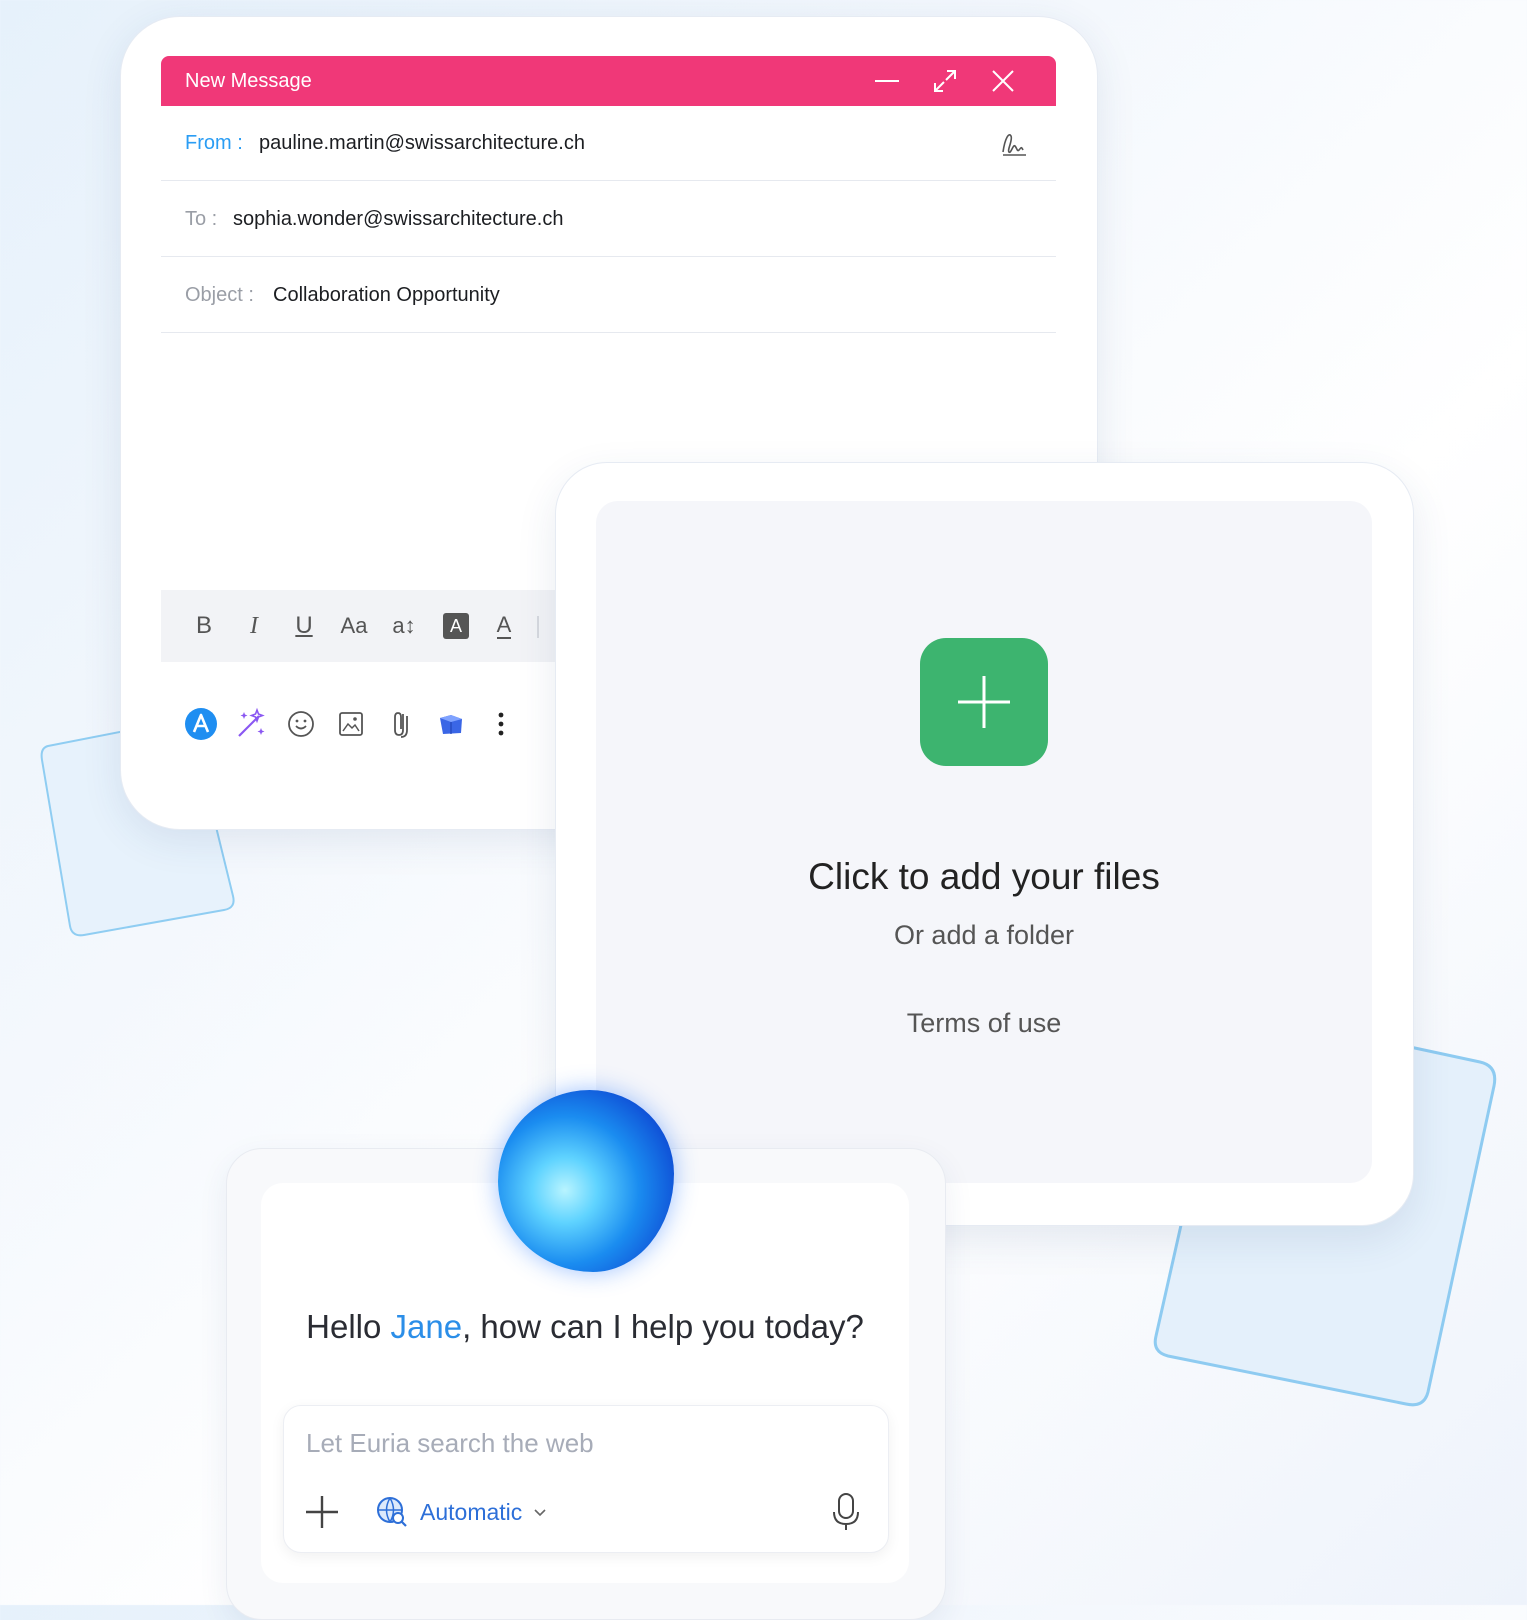 The image size is (1527, 1620). What do you see at coordinates (945, 81) in the screenshot?
I see `expand-icon` at bounding box center [945, 81].